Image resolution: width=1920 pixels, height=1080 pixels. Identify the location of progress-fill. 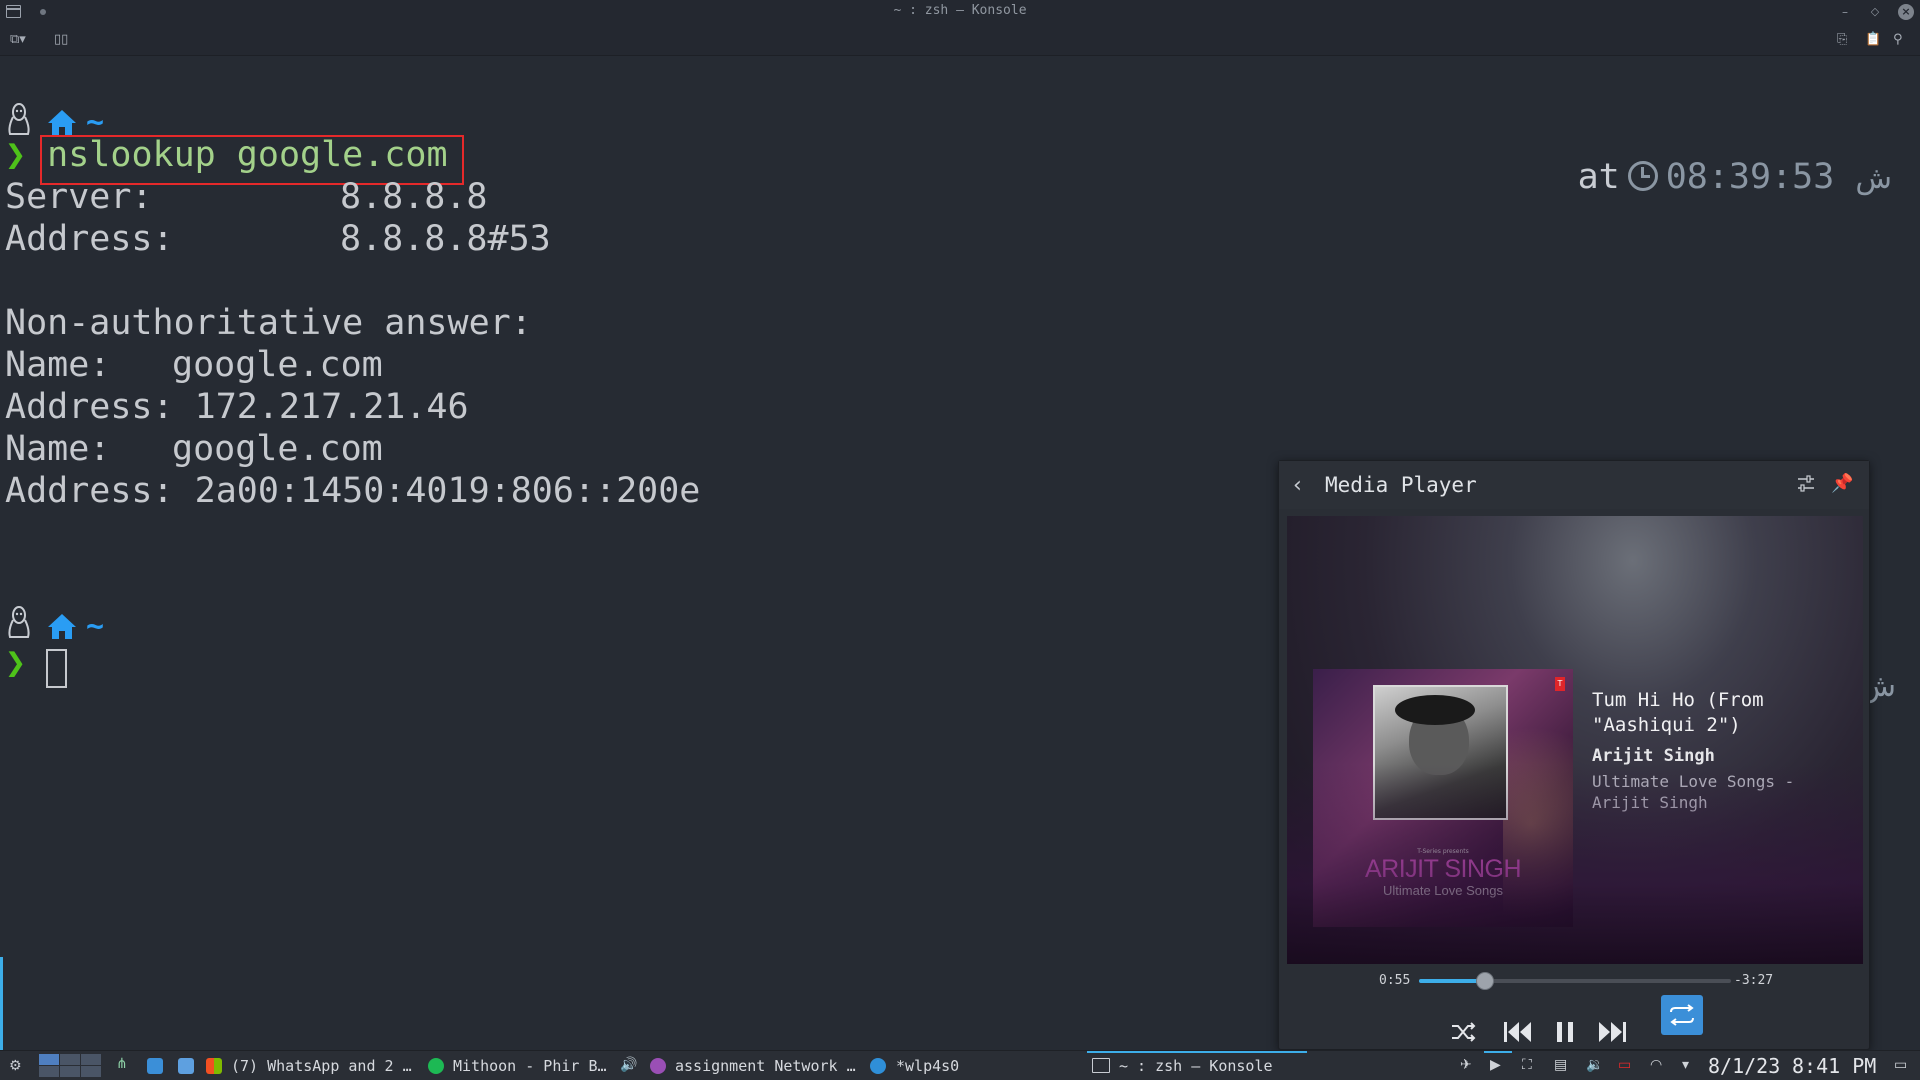
(1452, 981).